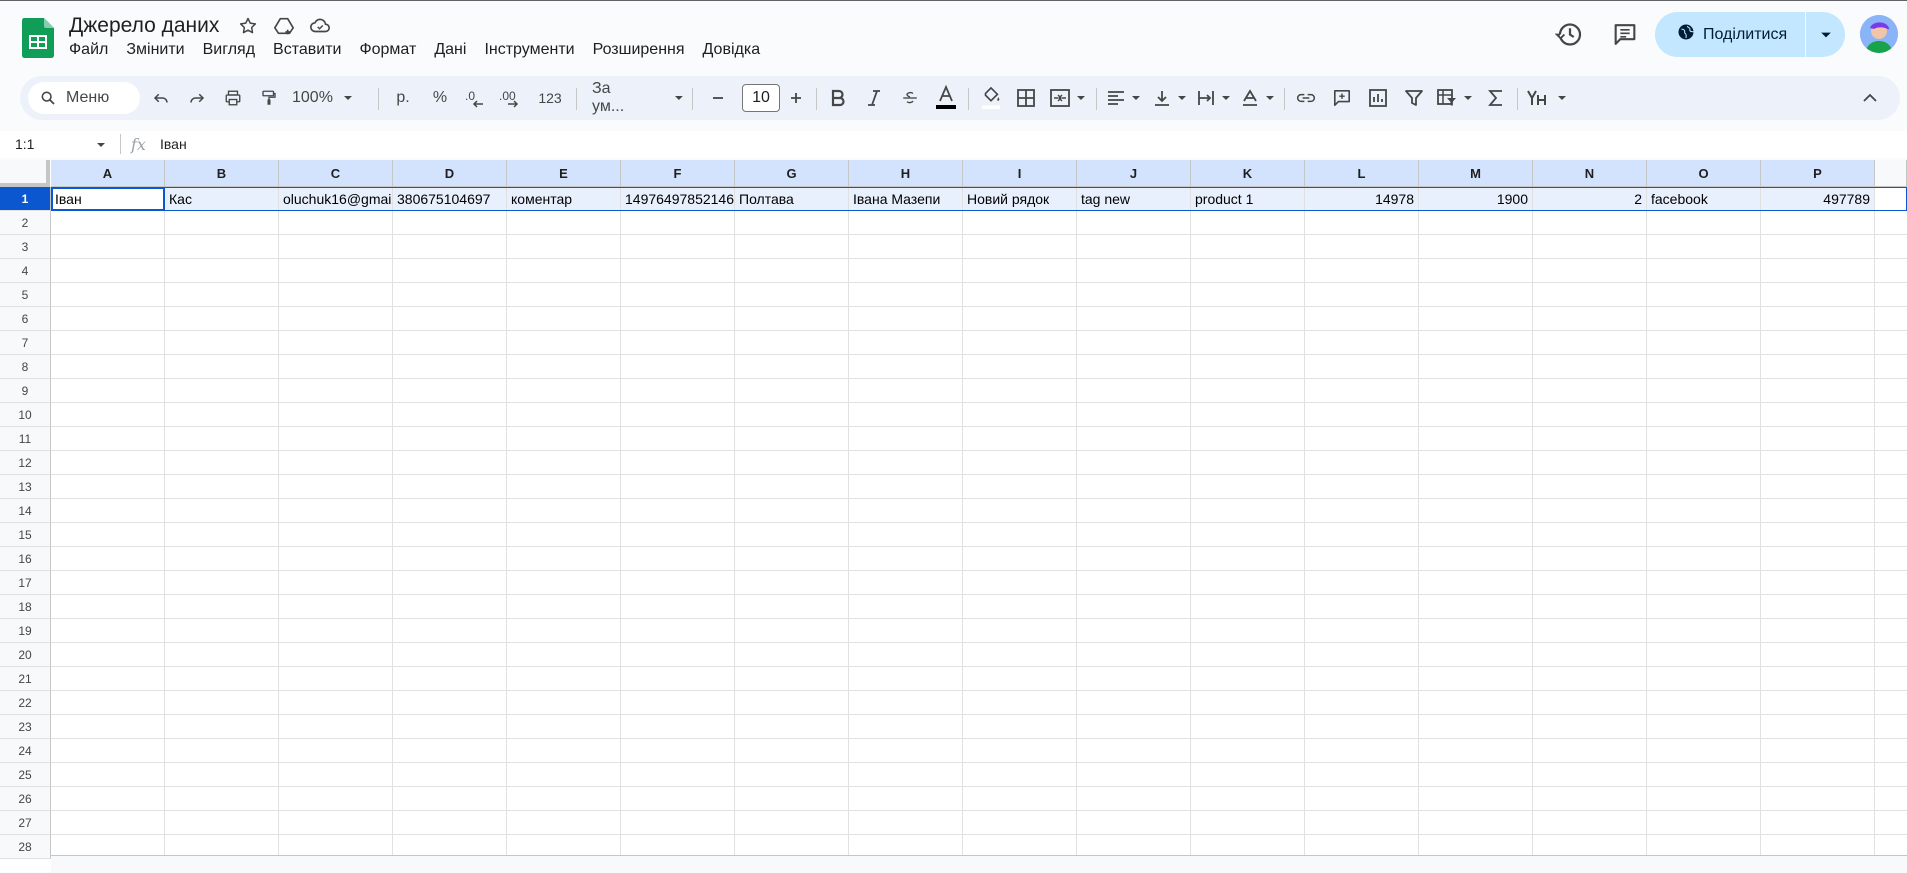  What do you see at coordinates (25, 775) in the screenshot?
I see `row-header-25: 25` at bounding box center [25, 775].